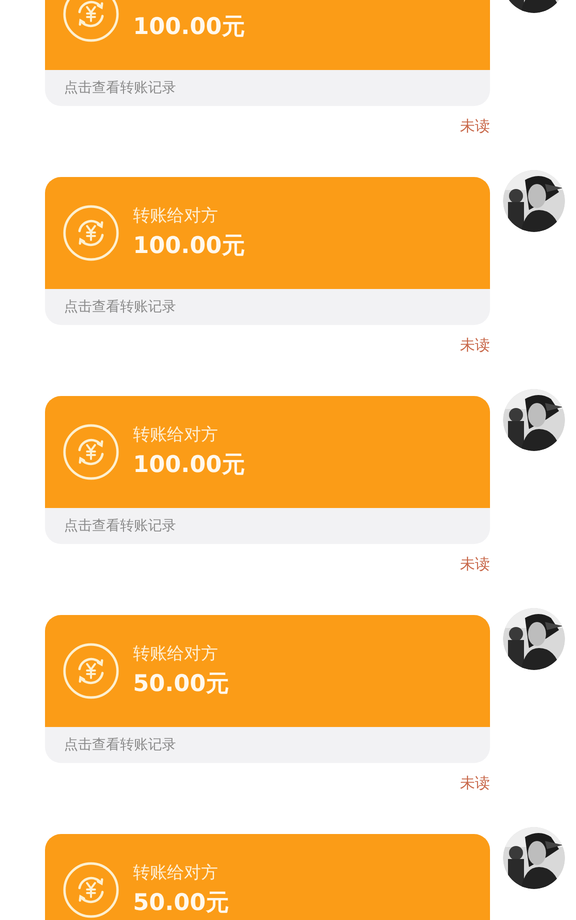 The width and height of the screenshot is (576, 920). Describe the element at coordinates (267, 877) in the screenshot. I see `transfer-card: 转账给对方 50.00元` at that location.